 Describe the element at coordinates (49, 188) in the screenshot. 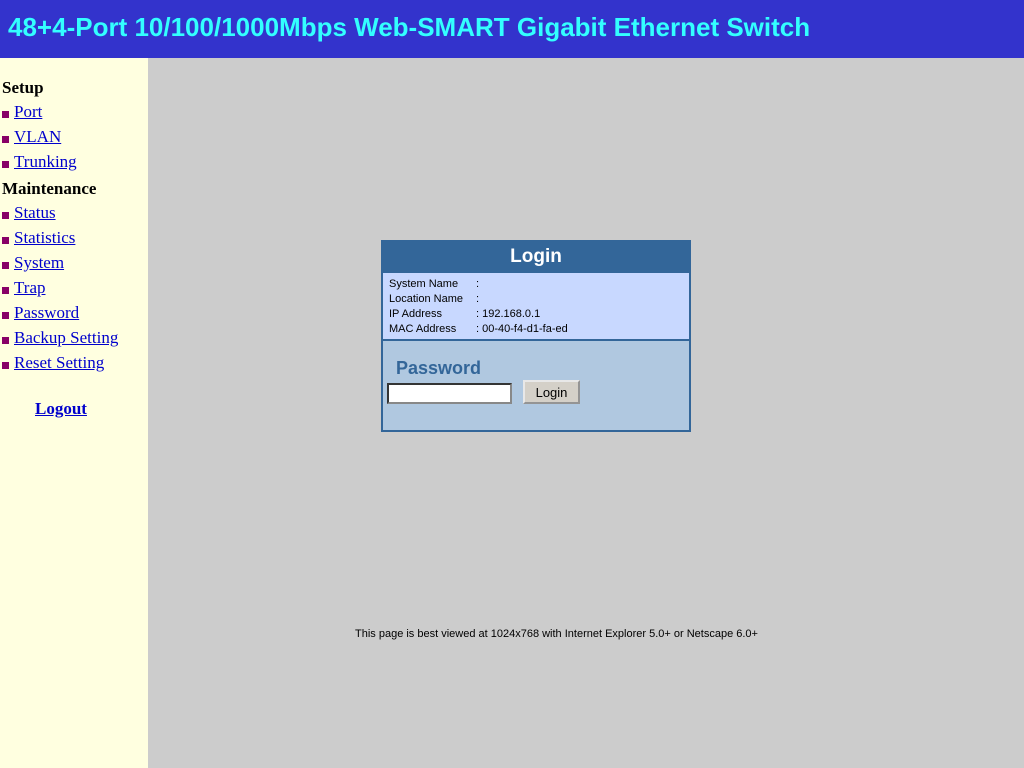

I see `maintenance-heading: Maintenance` at that location.